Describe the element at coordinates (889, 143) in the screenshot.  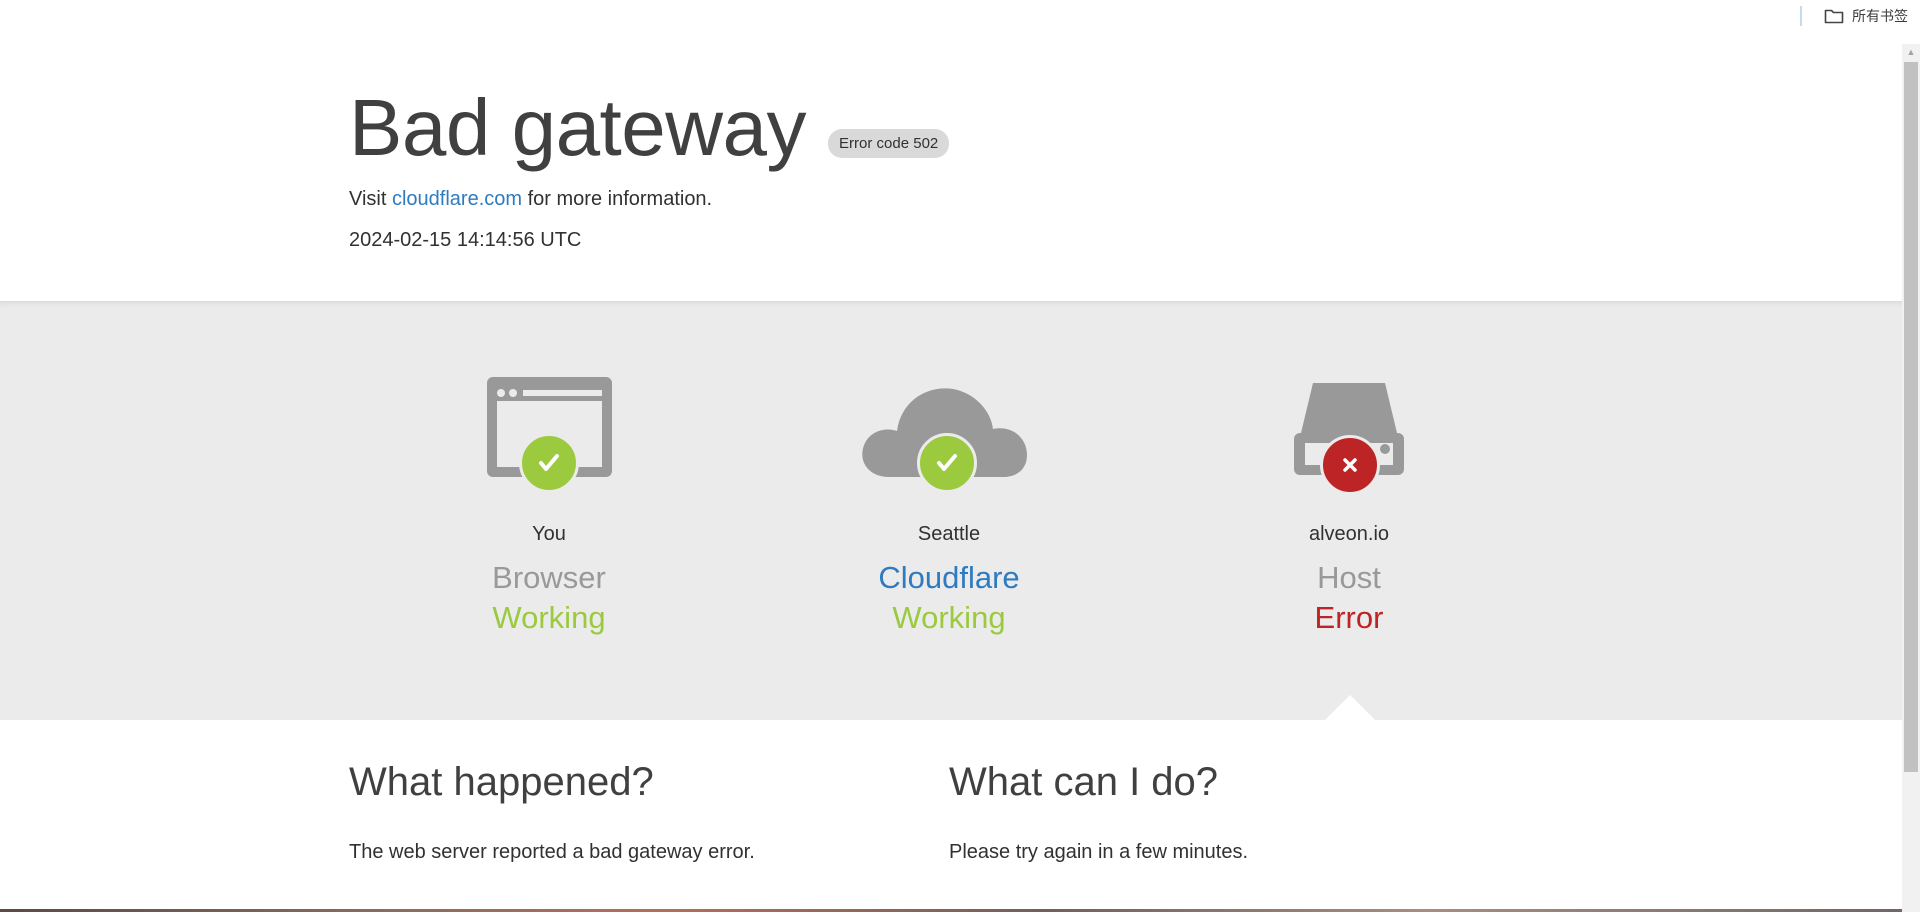
I see `error-code-badge: Error code 502` at that location.